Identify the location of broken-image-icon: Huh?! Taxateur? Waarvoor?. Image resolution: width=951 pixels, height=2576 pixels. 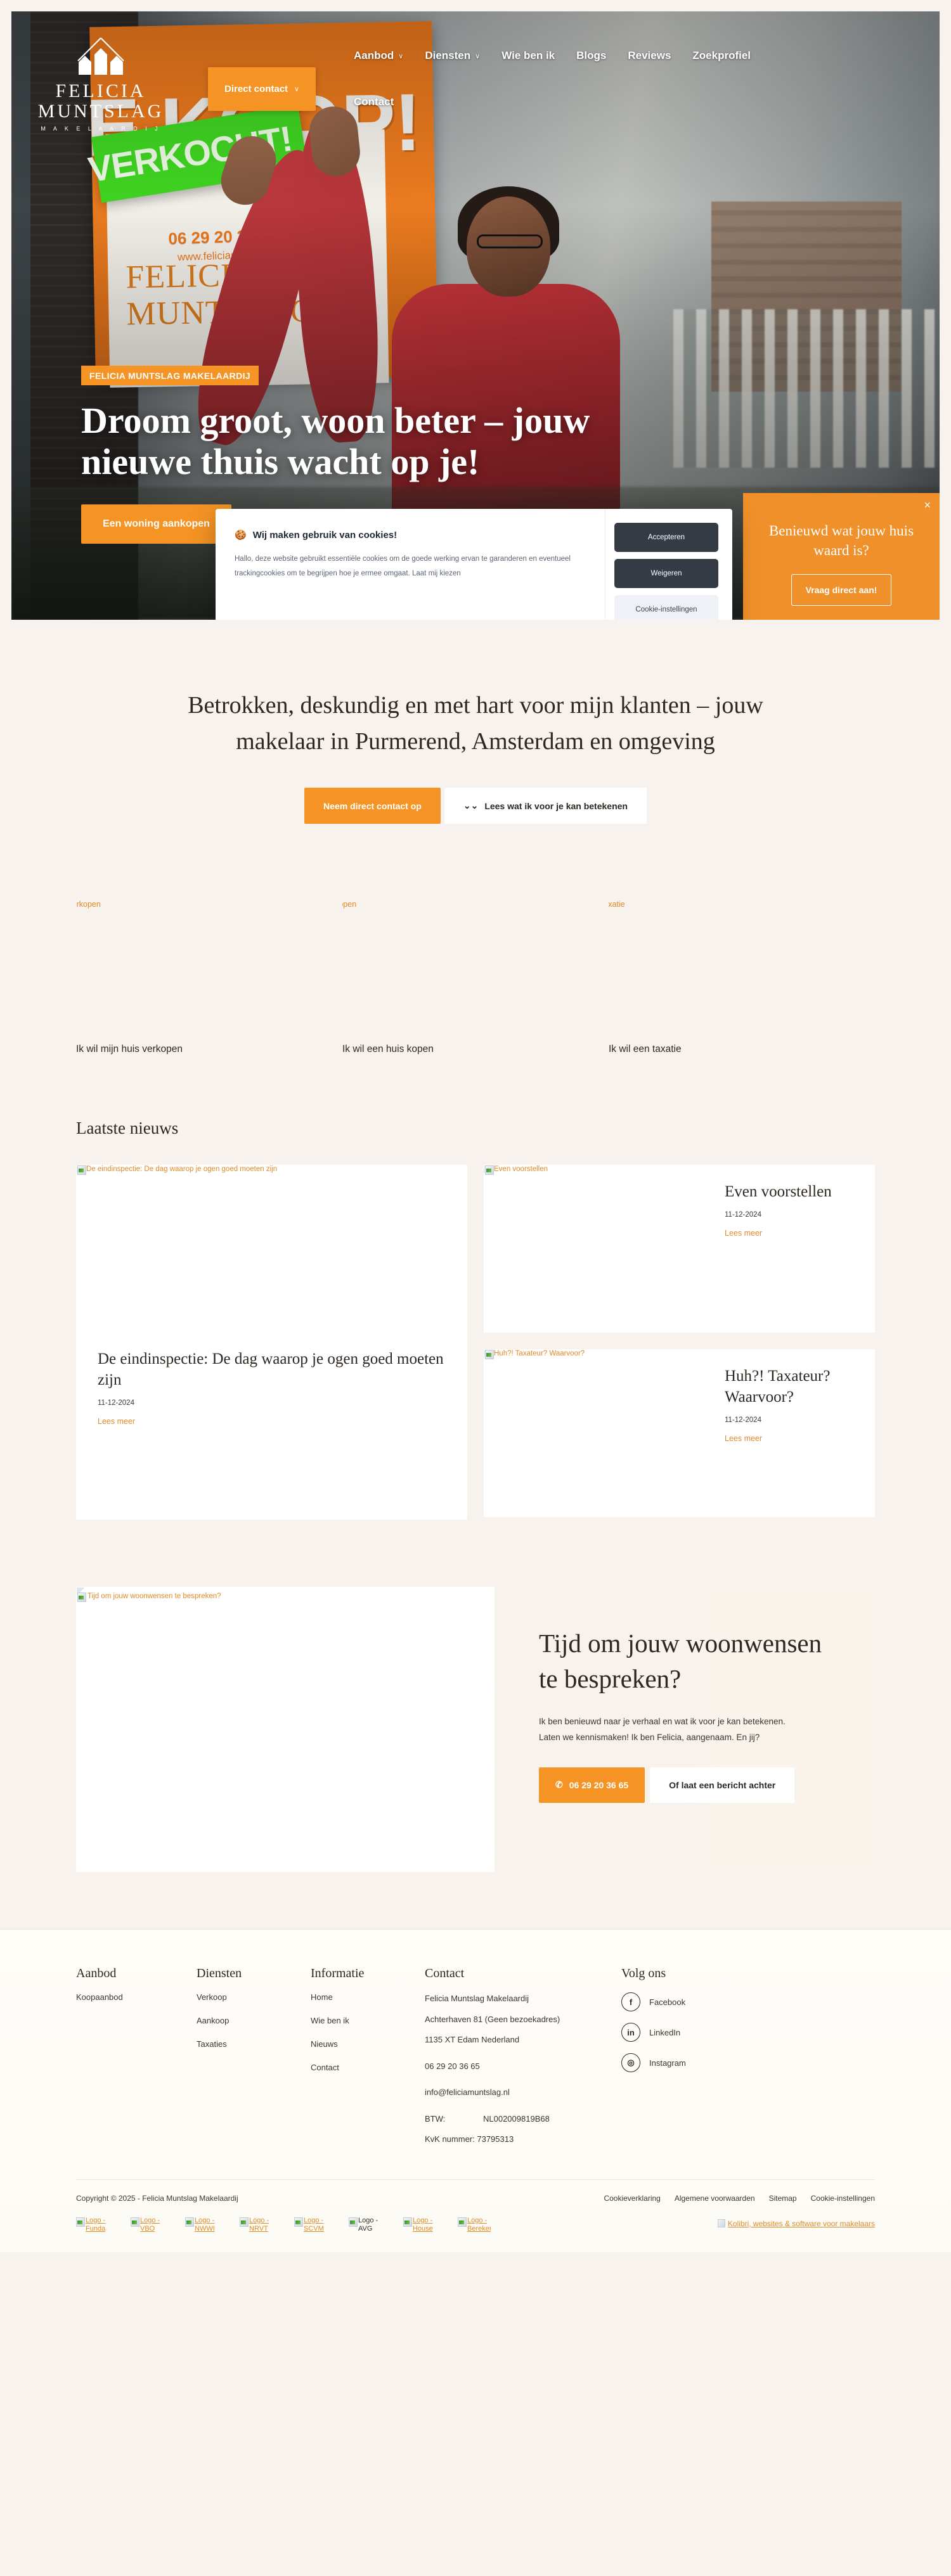
(679, 1354).